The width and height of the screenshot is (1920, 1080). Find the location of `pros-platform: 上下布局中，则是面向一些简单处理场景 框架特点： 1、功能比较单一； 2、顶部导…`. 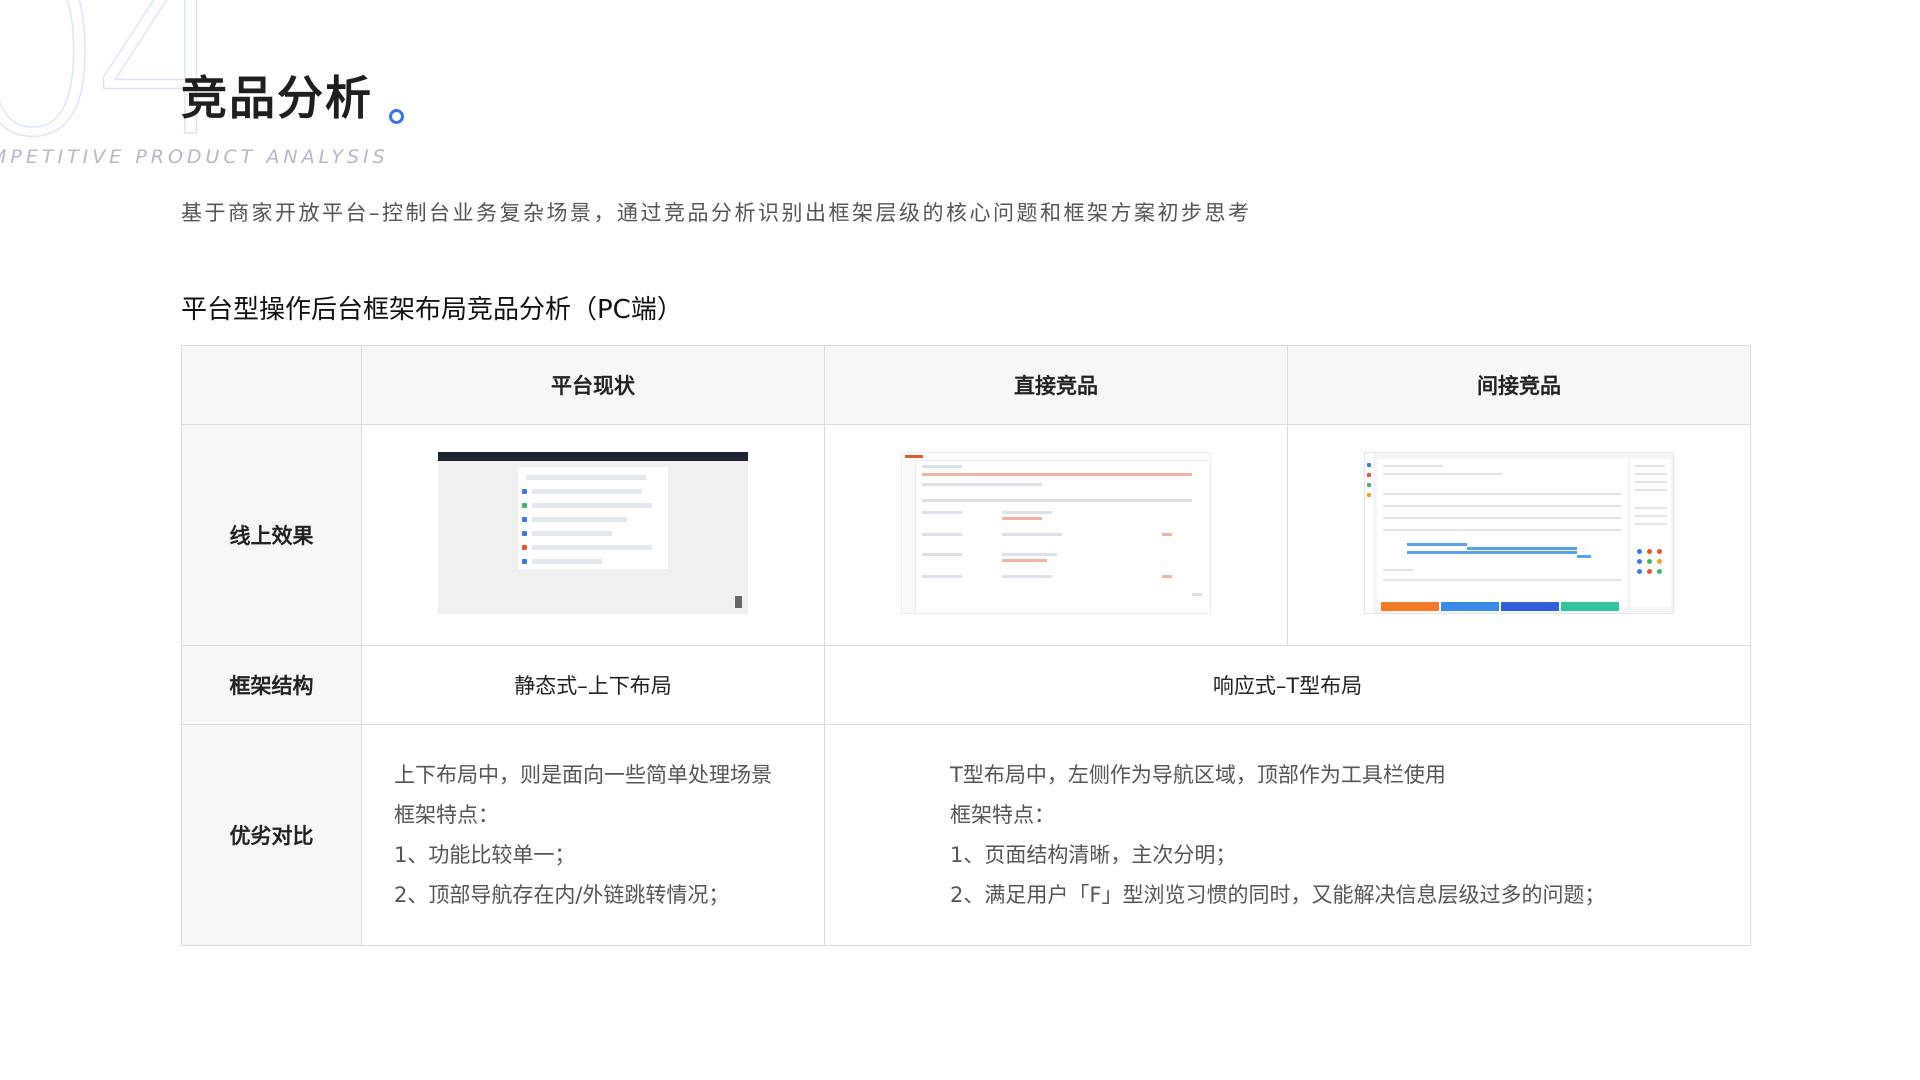

pros-platform: 上下布局中，则是面向一些简单处理场景 框架特点： 1、功能比较单一； 2、顶部导… is located at coordinates (593, 835).